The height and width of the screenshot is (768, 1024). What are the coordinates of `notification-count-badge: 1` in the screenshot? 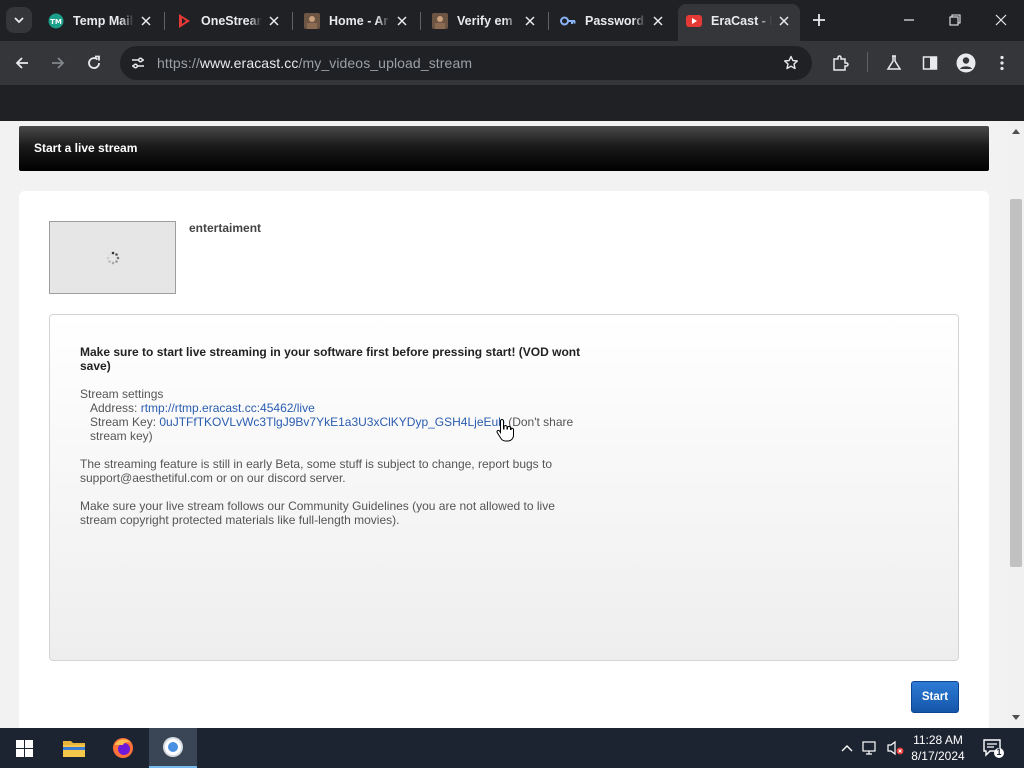 It's located at (999, 752).